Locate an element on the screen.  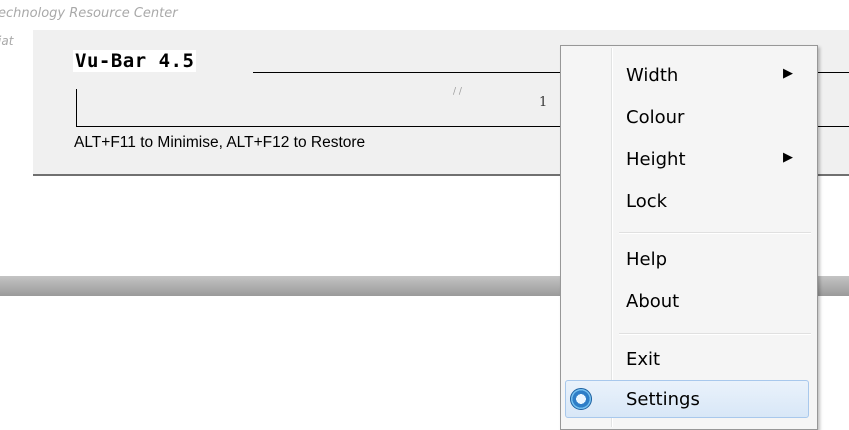
ruler-number: 1 is located at coordinates (543, 102).